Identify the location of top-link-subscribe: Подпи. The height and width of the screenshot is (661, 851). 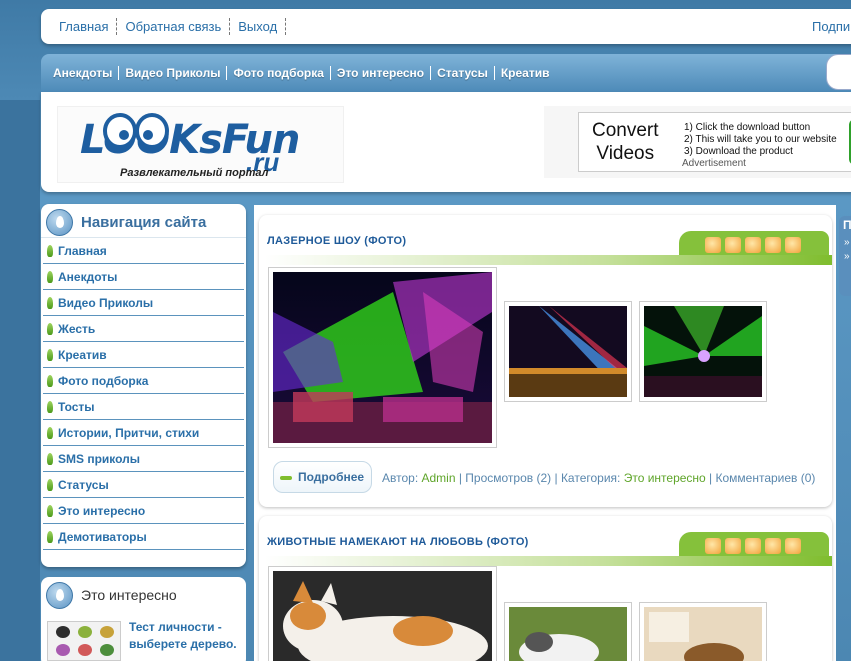
(831, 26).